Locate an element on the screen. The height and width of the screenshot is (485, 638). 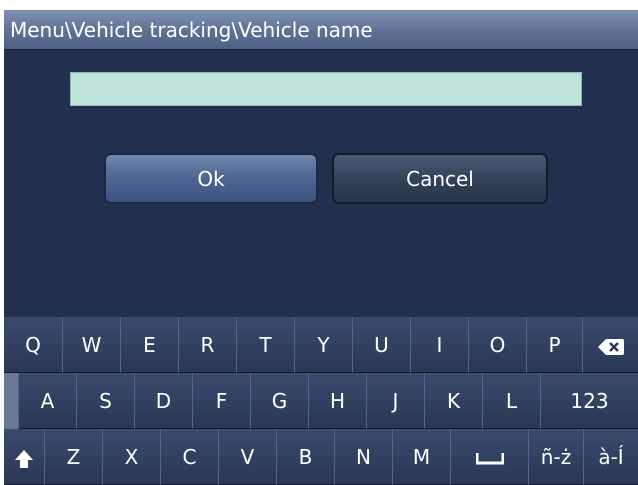
keyboard-row-1: Q W E R T Y U I O P is located at coordinates (321, 345).